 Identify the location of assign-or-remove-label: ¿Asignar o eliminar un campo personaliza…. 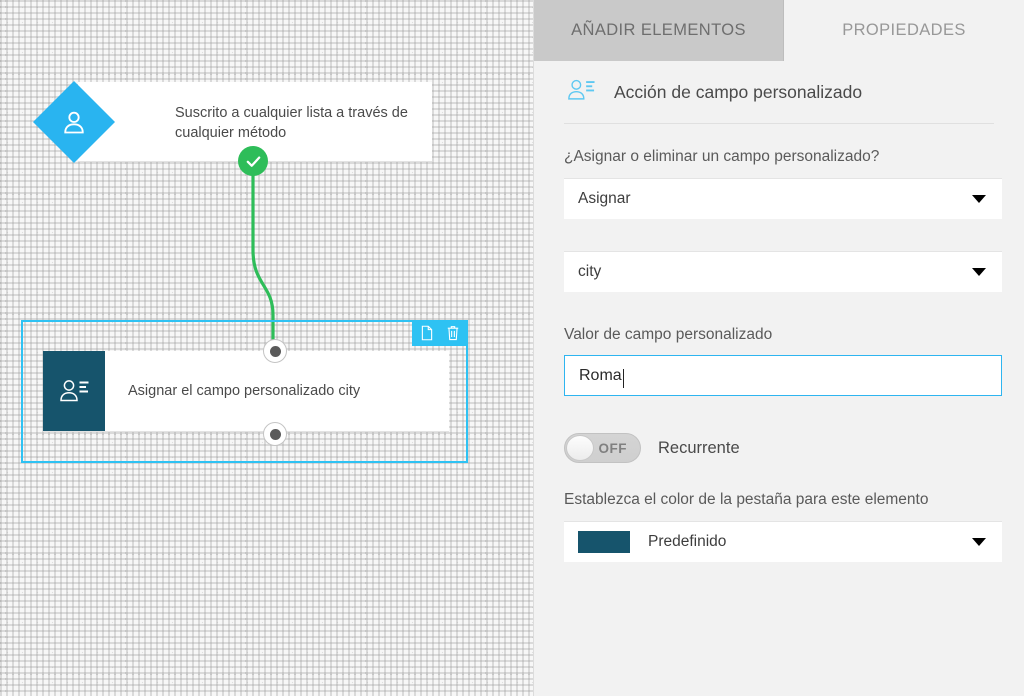
(722, 156).